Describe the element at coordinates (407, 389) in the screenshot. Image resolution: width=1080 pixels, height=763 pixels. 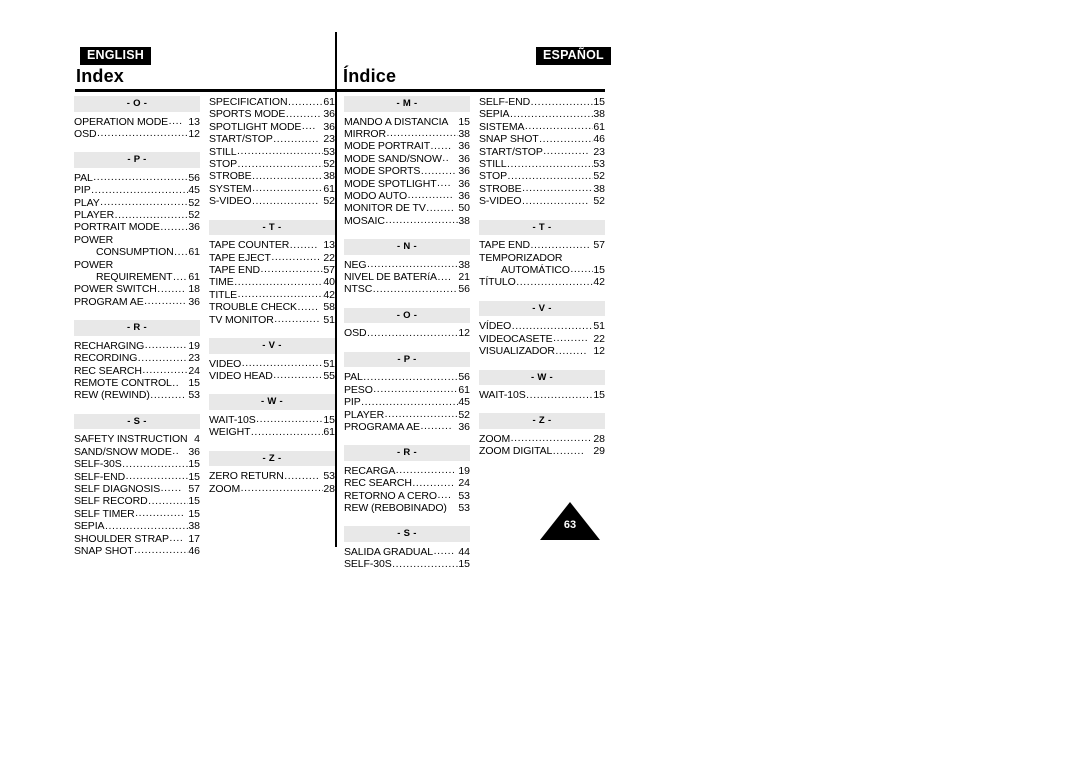
I see `index-entry: PESO.......................... 61` at that location.